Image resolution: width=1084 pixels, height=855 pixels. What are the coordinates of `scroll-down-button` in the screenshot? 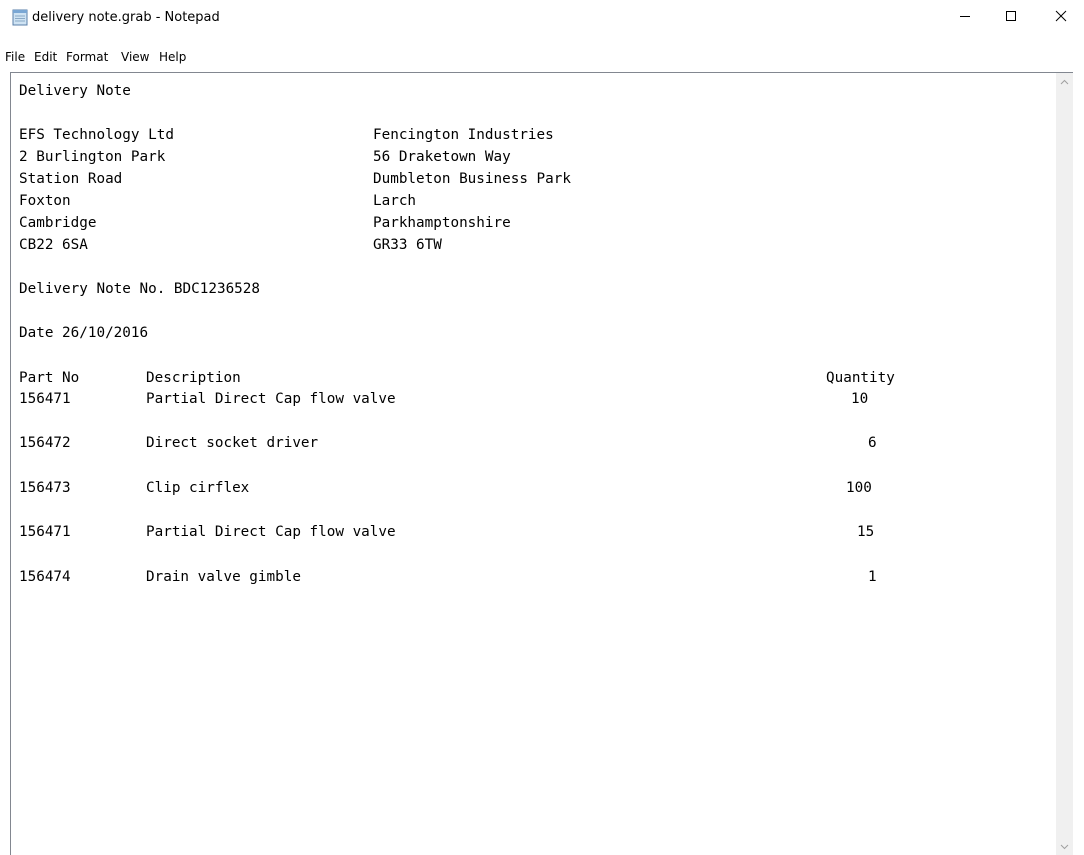 It's located at (1064, 846).